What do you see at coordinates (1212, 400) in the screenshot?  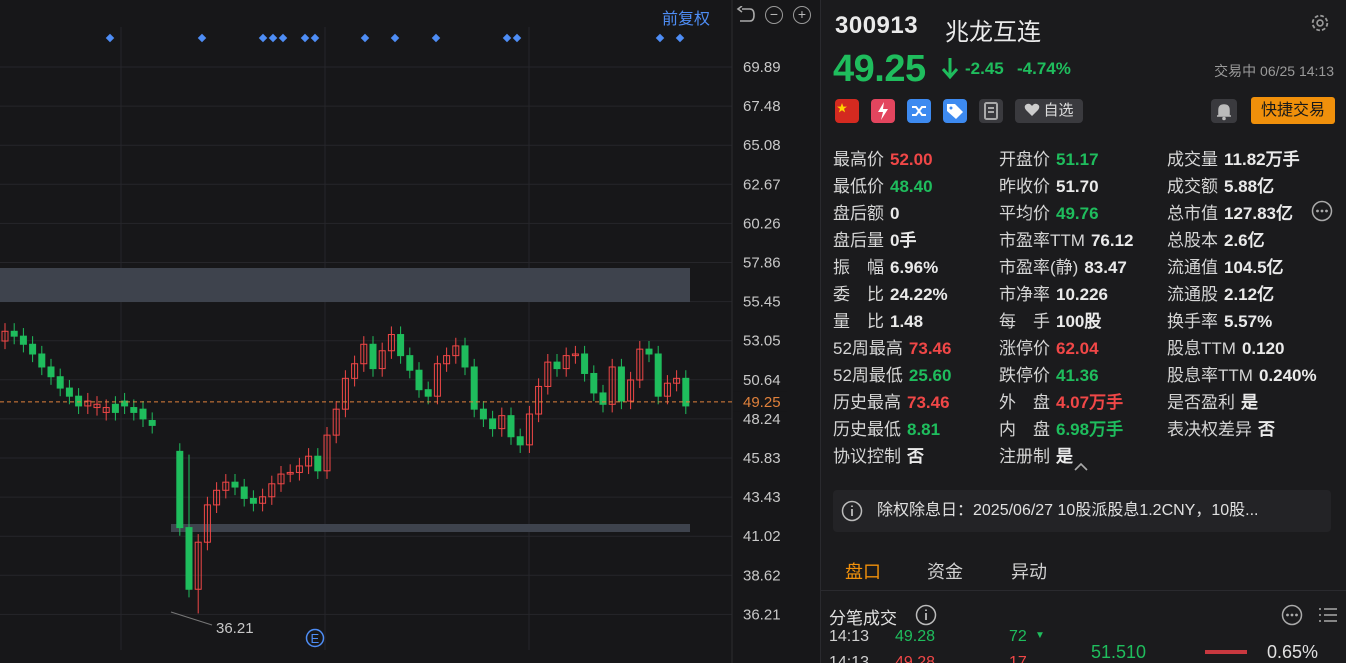 I see `quote-item: 是否盈利是` at bounding box center [1212, 400].